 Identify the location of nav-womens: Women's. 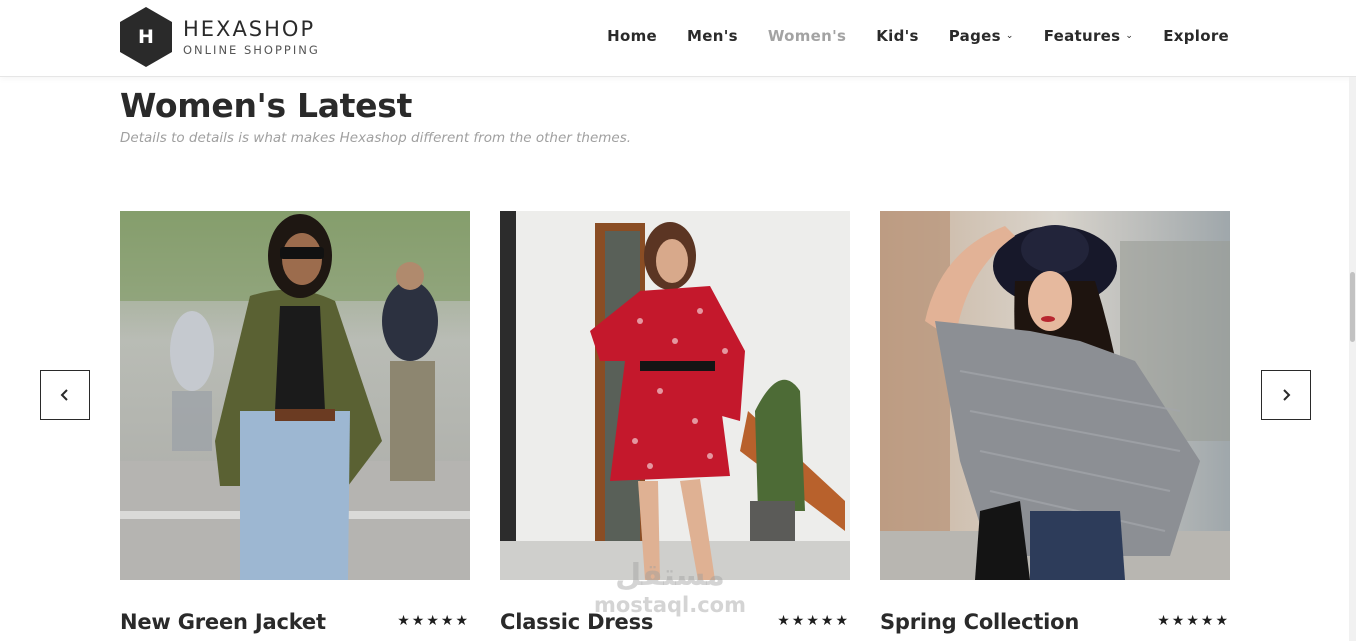
(807, 36).